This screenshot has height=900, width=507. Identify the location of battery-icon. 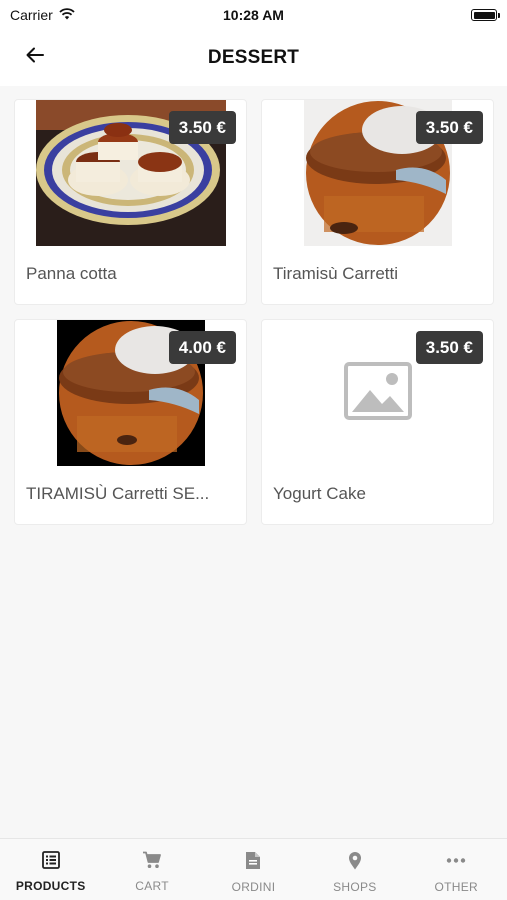
(485, 15).